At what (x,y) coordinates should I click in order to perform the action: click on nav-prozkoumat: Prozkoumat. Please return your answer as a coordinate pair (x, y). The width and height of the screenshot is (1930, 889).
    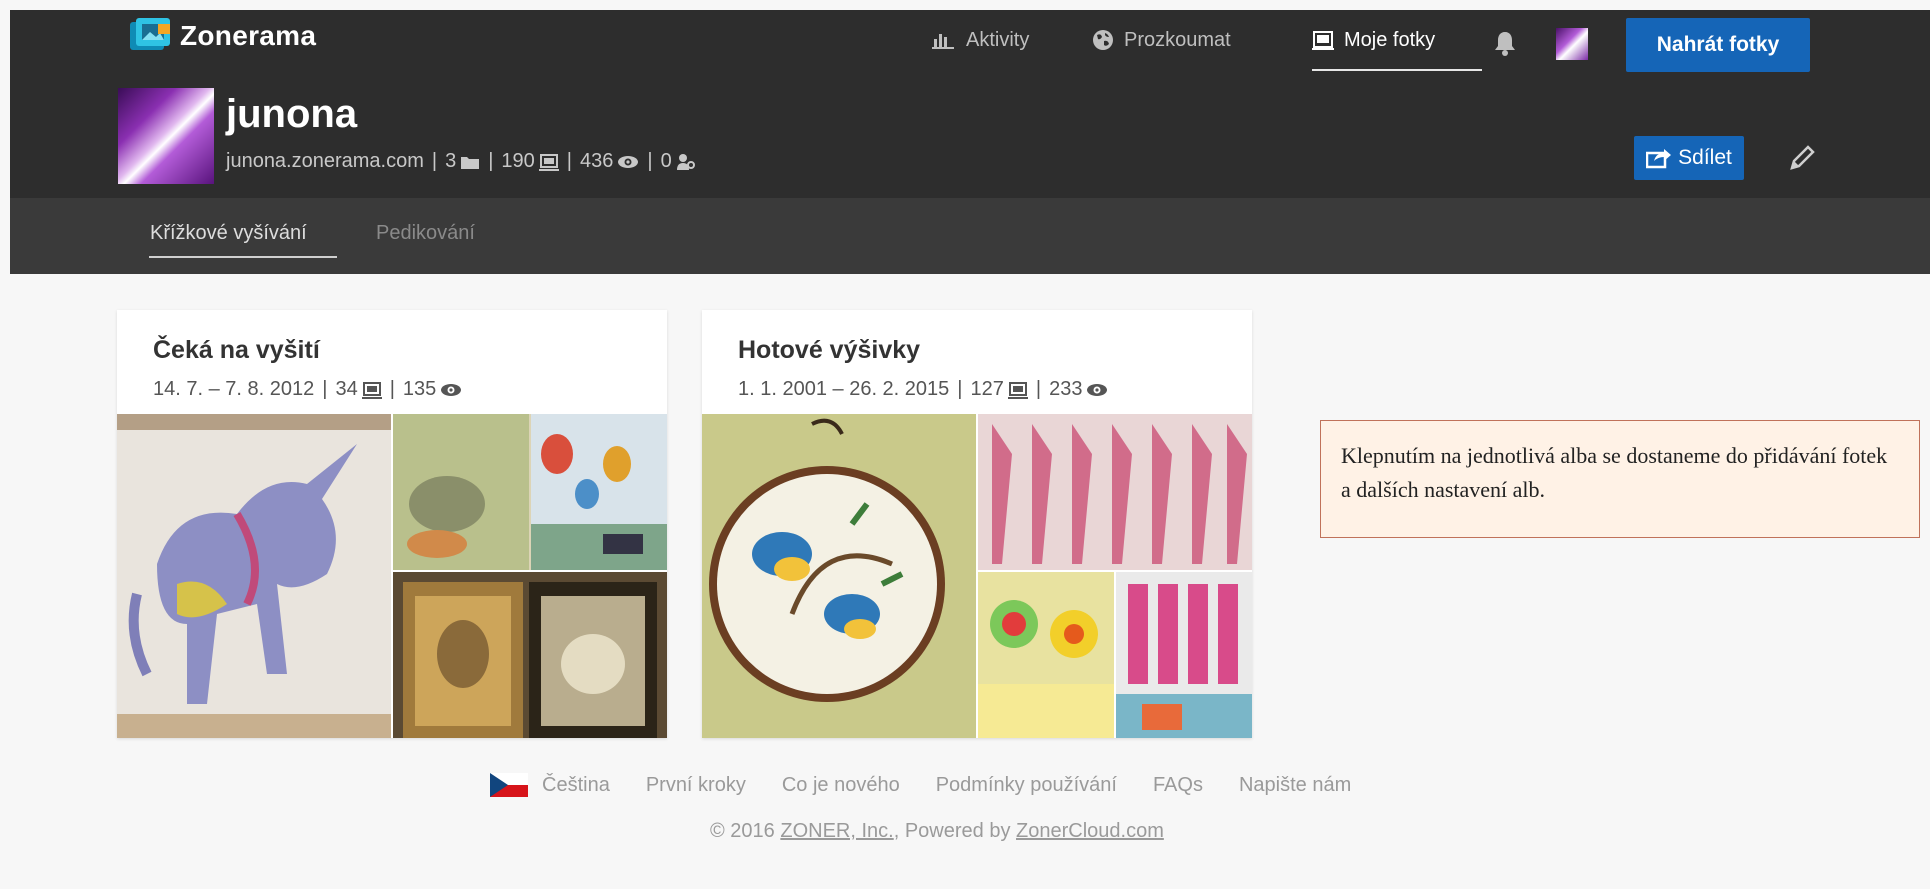
    Looking at the image, I should click on (1161, 40).